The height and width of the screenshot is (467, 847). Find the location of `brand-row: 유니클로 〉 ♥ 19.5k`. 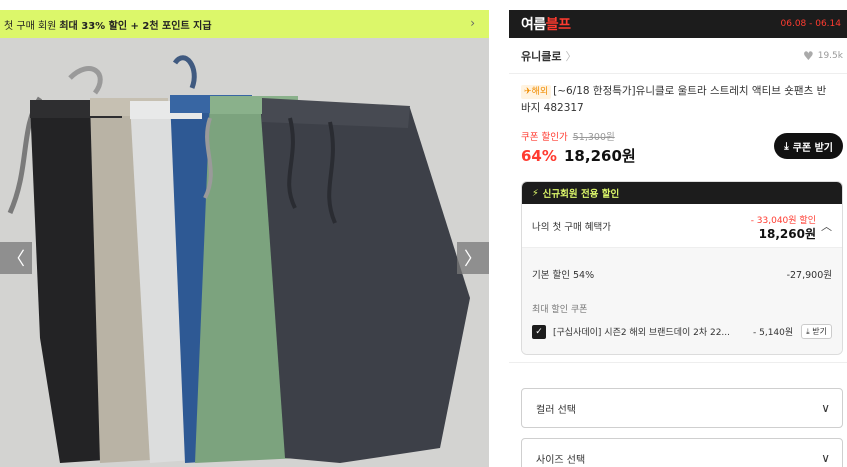

brand-row: 유니클로 〉 ♥ 19.5k is located at coordinates (678, 56).